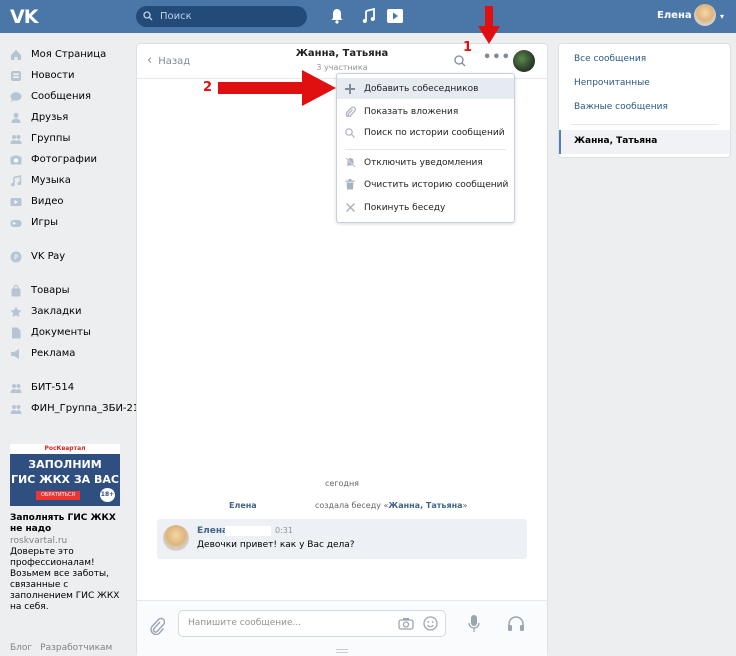 The width and height of the screenshot is (736, 656). What do you see at coordinates (337, 16) in the screenshot?
I see `bell-icon` at bounding box center [337, 16].